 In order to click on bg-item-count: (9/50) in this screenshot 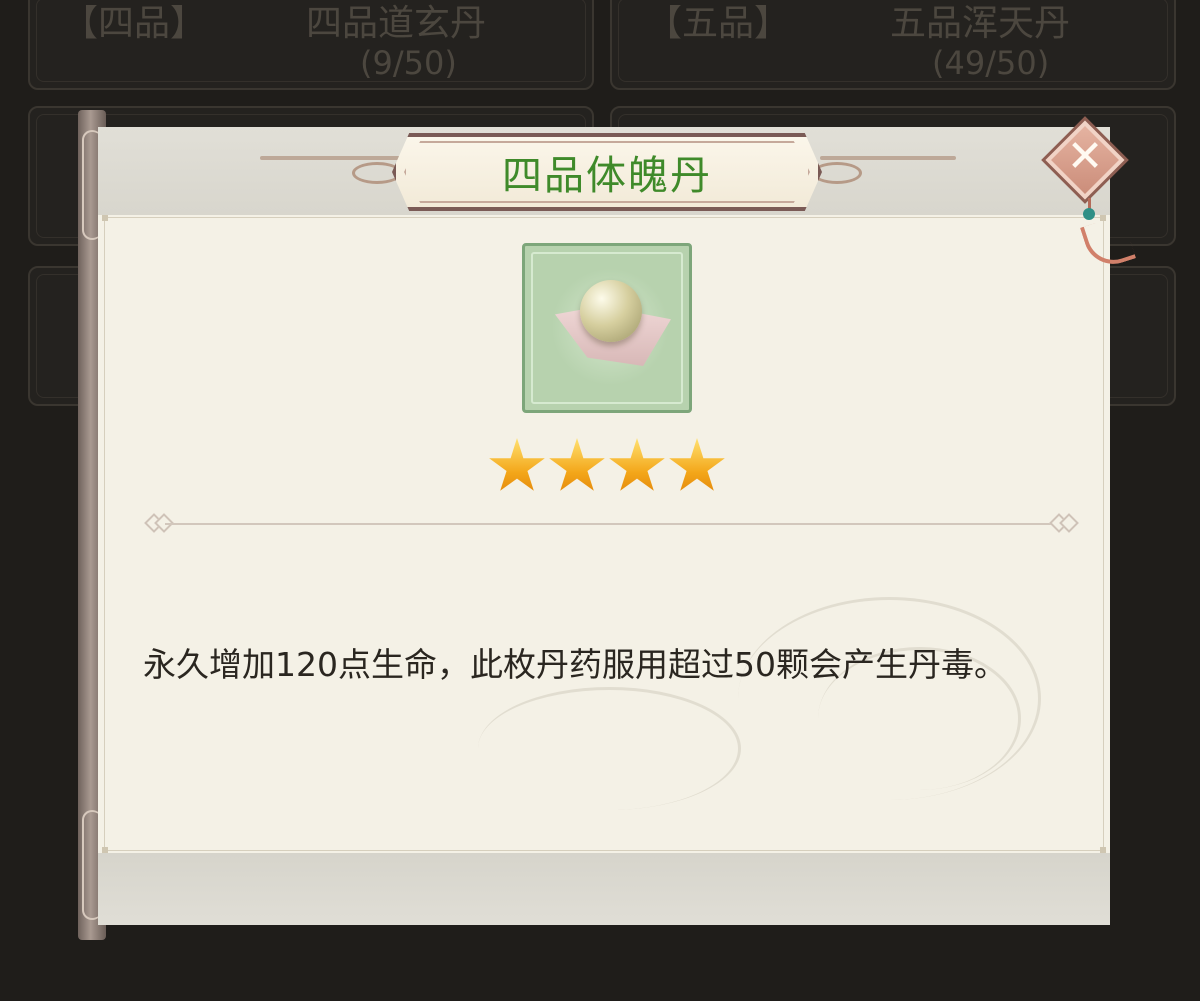, I will do `click(408, 63)`.